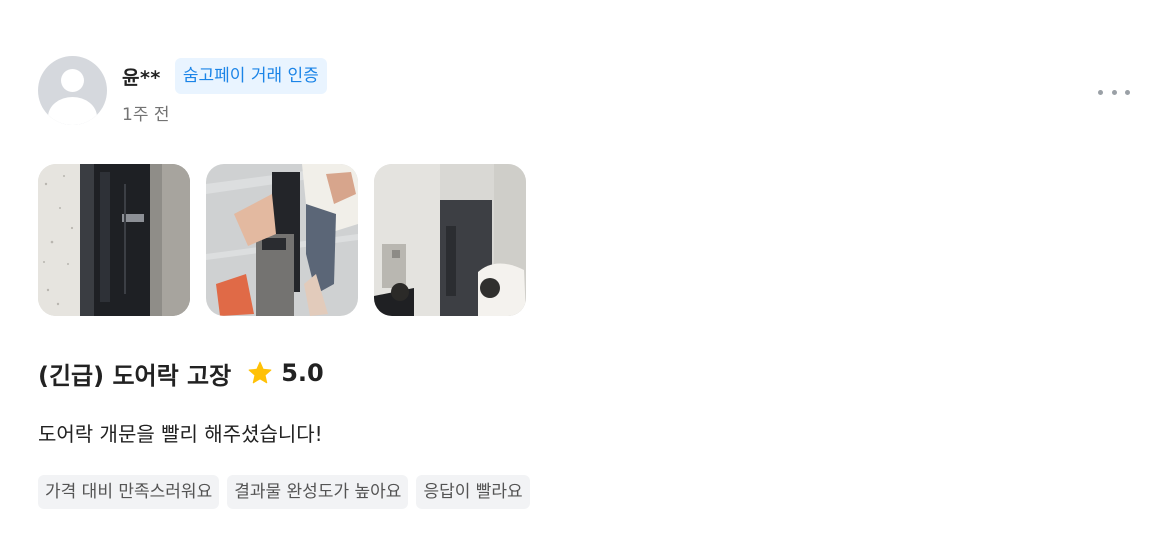  I want to click on photo-door-lock-handheld, so click(282, 240).